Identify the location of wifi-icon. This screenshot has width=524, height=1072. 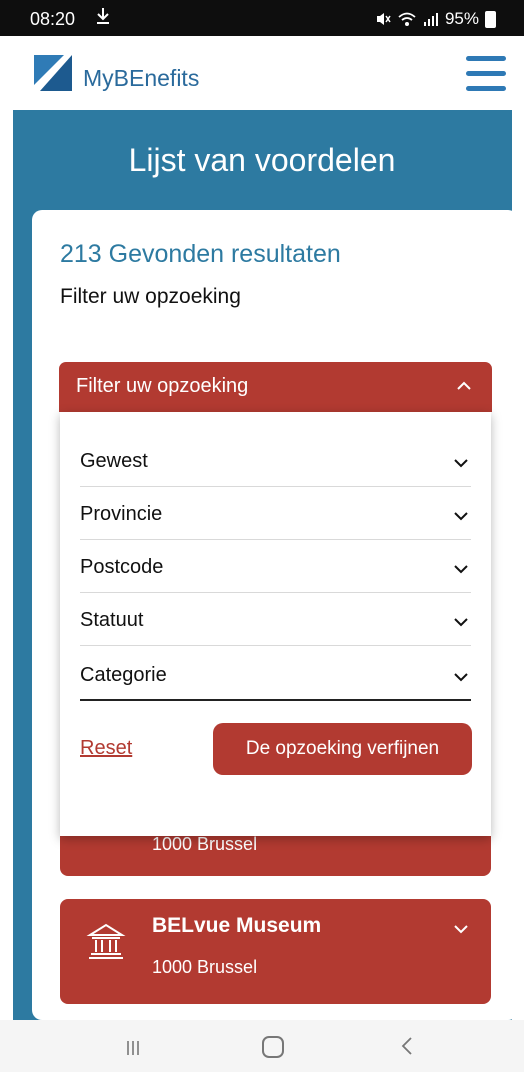
(407, 19).